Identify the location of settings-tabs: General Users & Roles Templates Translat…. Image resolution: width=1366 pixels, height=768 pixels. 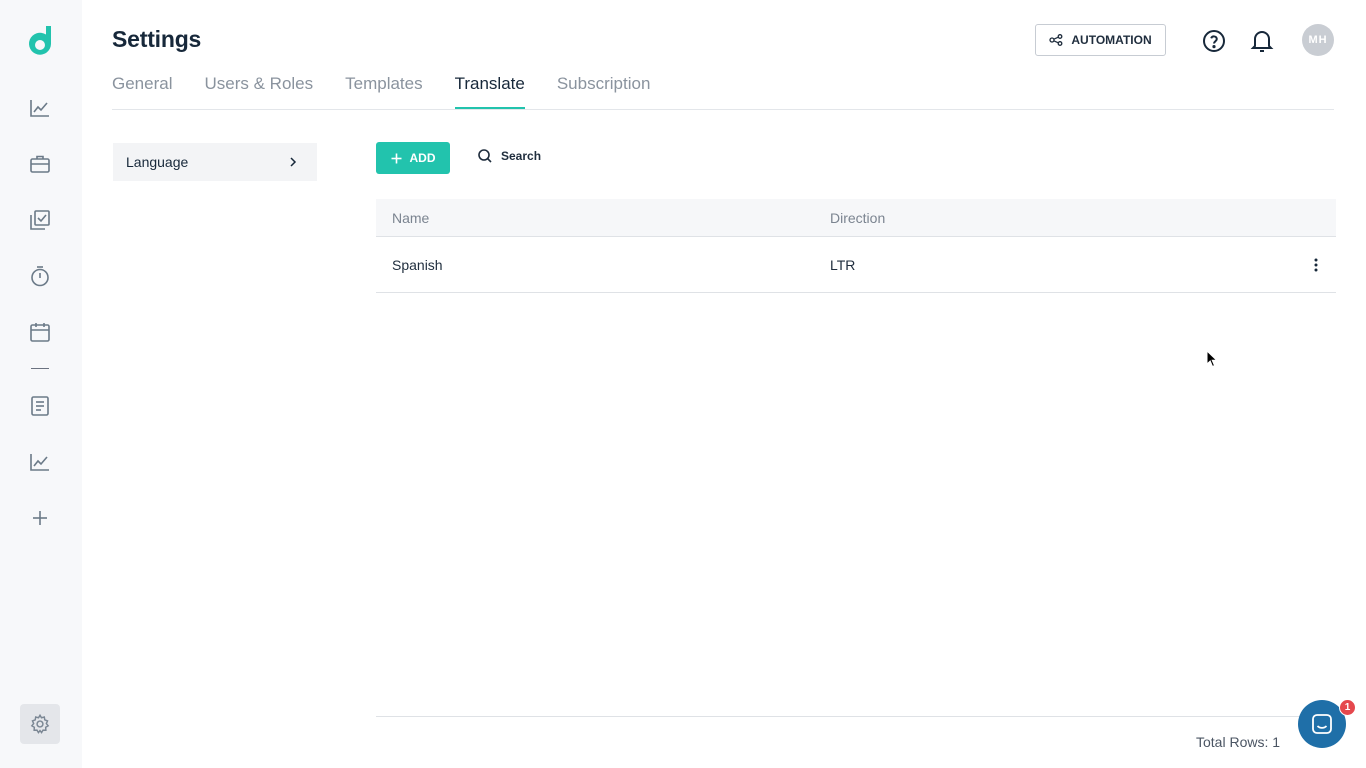
(381, 91).